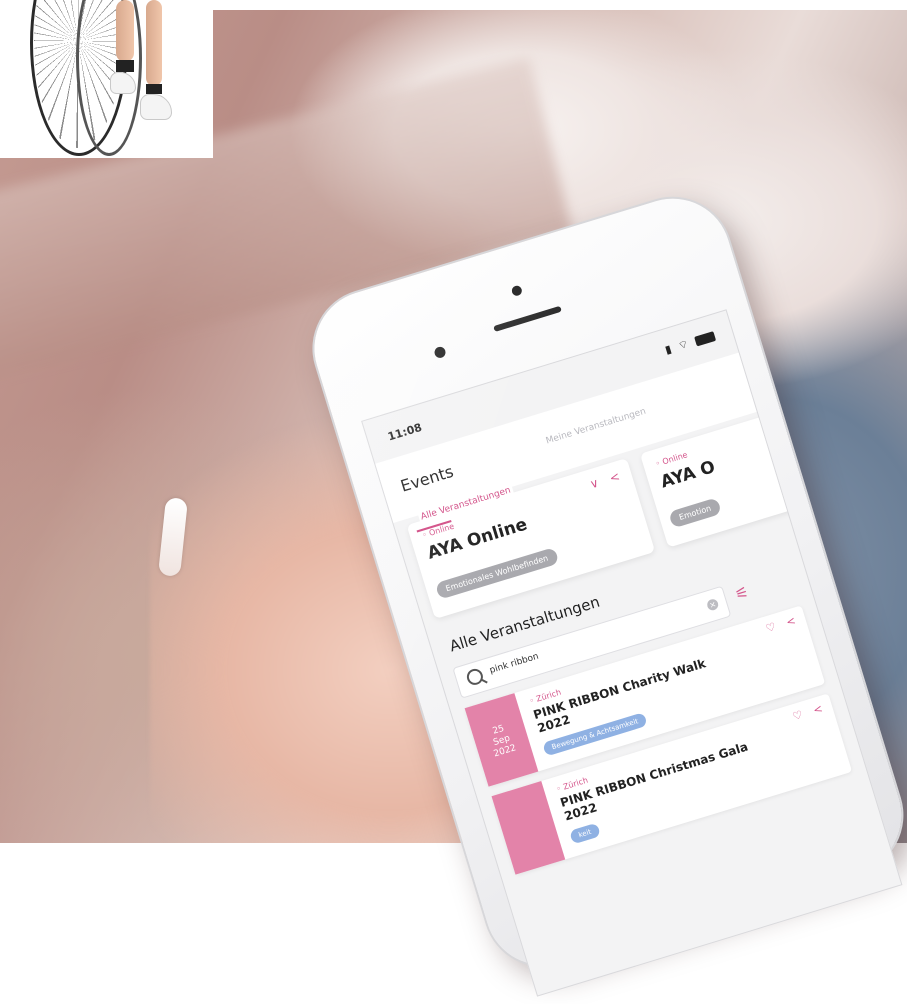 The image size is (907, 1004). Describe the element at coordinates (712, 604) in the screenshot. I see `clear-icon: ×` at that location.